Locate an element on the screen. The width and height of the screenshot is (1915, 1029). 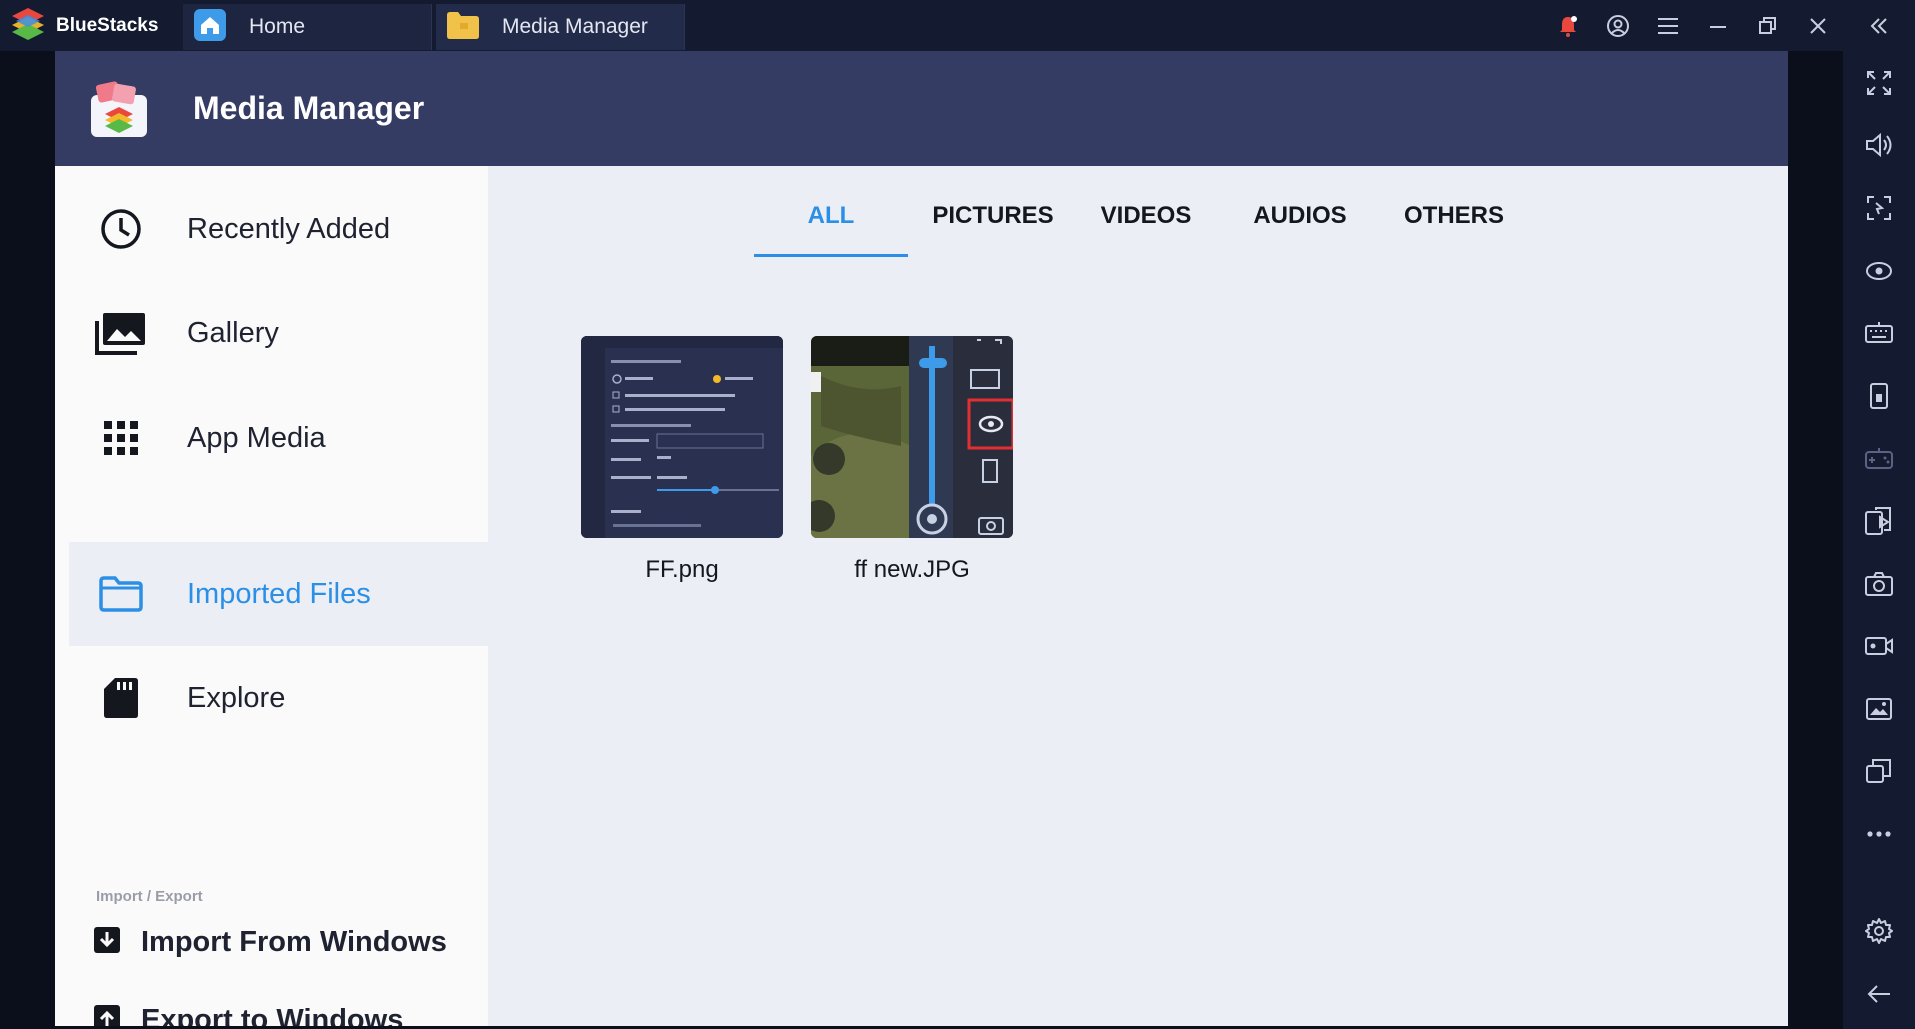
gamepad-icon is located at coordinates (1879, 458).